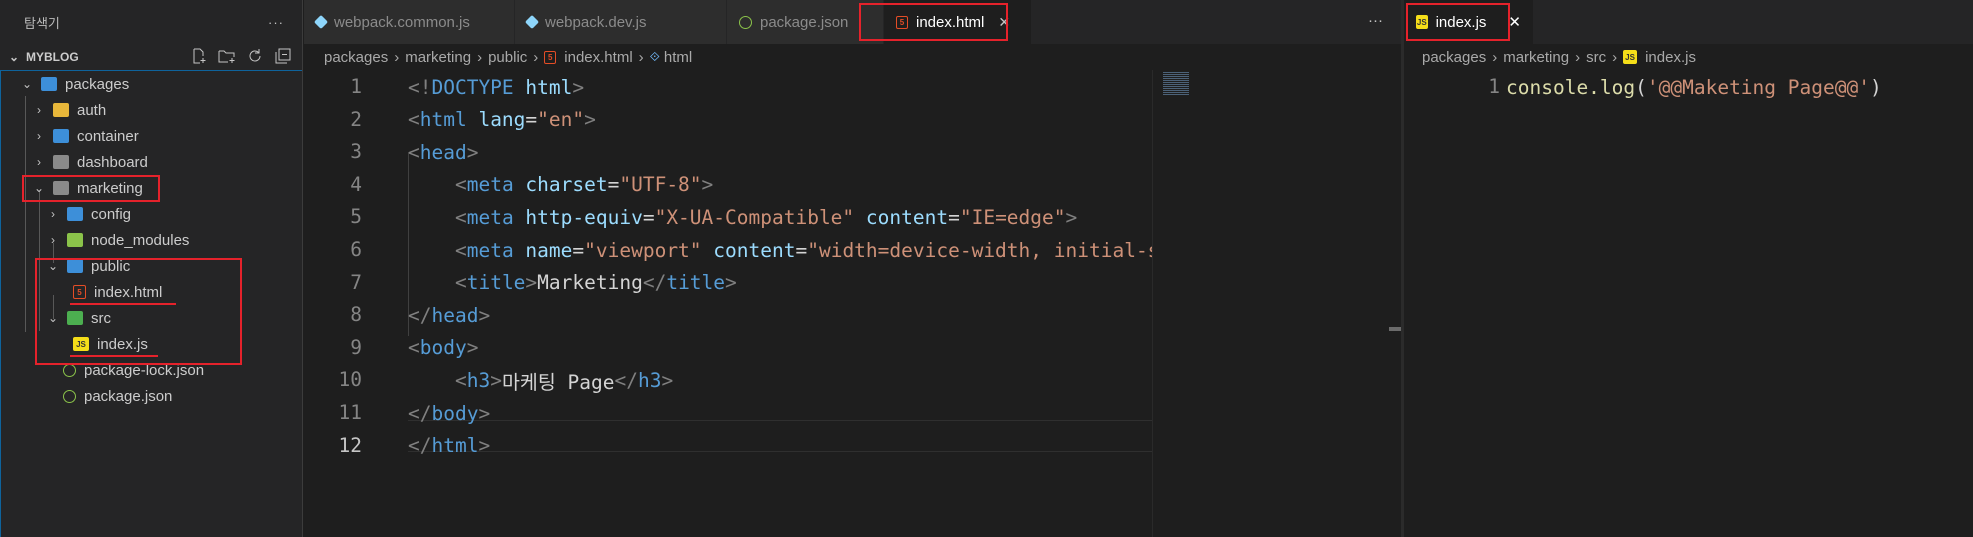 Image resolution: width=1973 pixels, height=537 pixels. Describe the element at coordinates (549, 250) in the screenshot. I see `code-token: name` at that location.